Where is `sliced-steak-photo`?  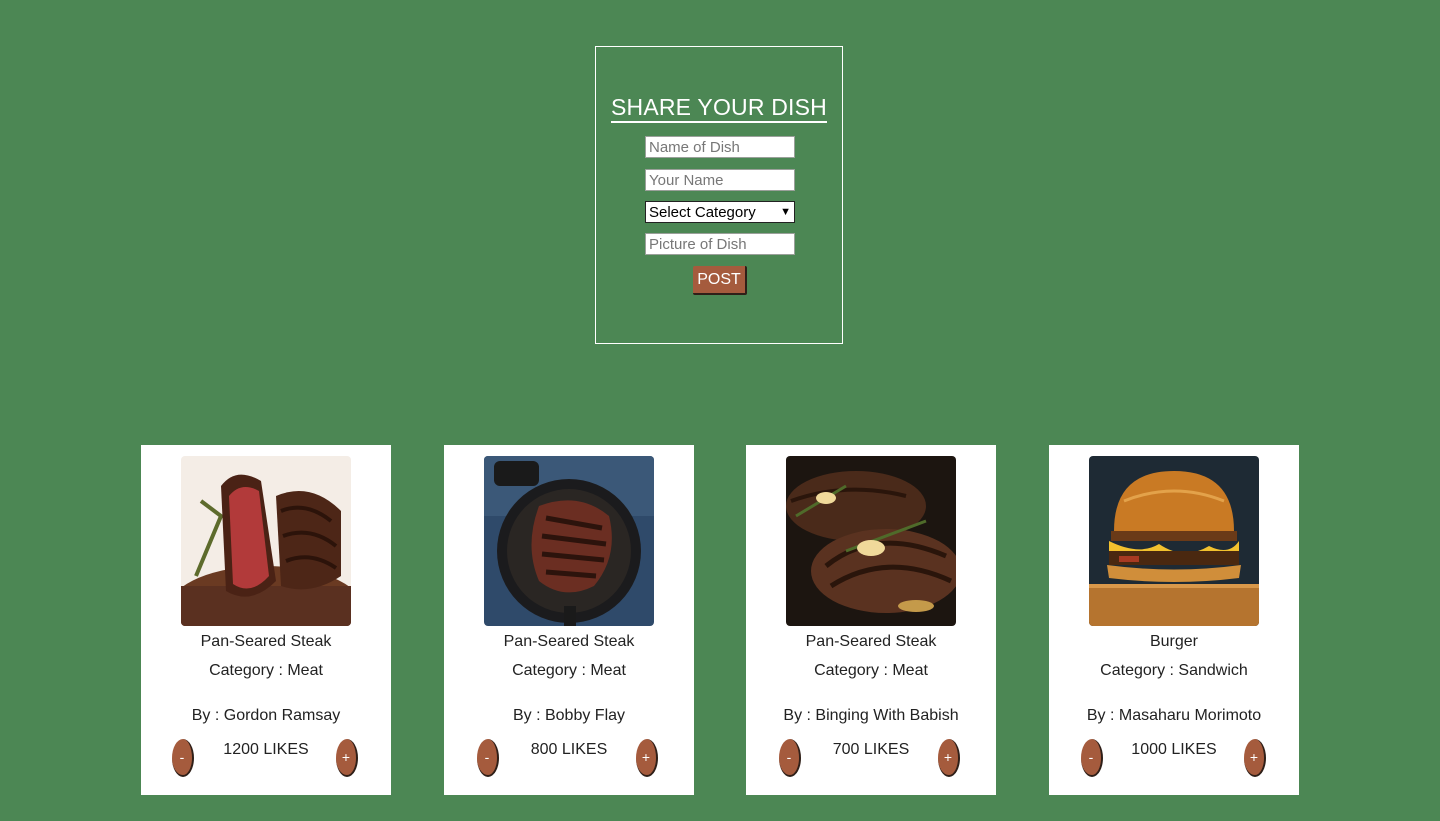 sliced-steak-photo is located at coordinates (266, 541).